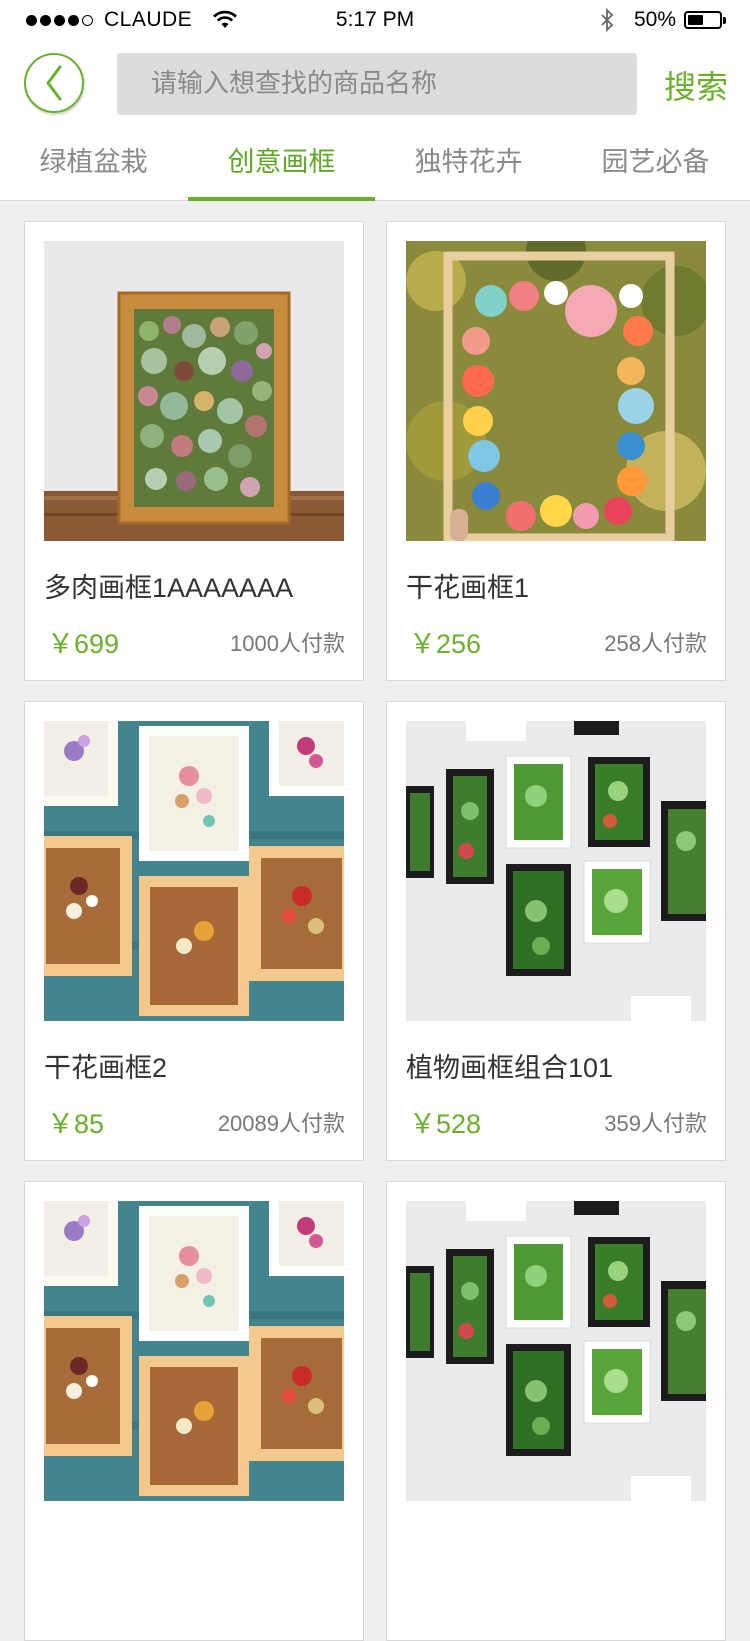 Image resolution: width=750 pixels, height=1641 pixels. Describe the element at coordinates (375, 20) in the screenshot. I see `status-bar: CLAUDE 5:17 PM 50%` at that location.